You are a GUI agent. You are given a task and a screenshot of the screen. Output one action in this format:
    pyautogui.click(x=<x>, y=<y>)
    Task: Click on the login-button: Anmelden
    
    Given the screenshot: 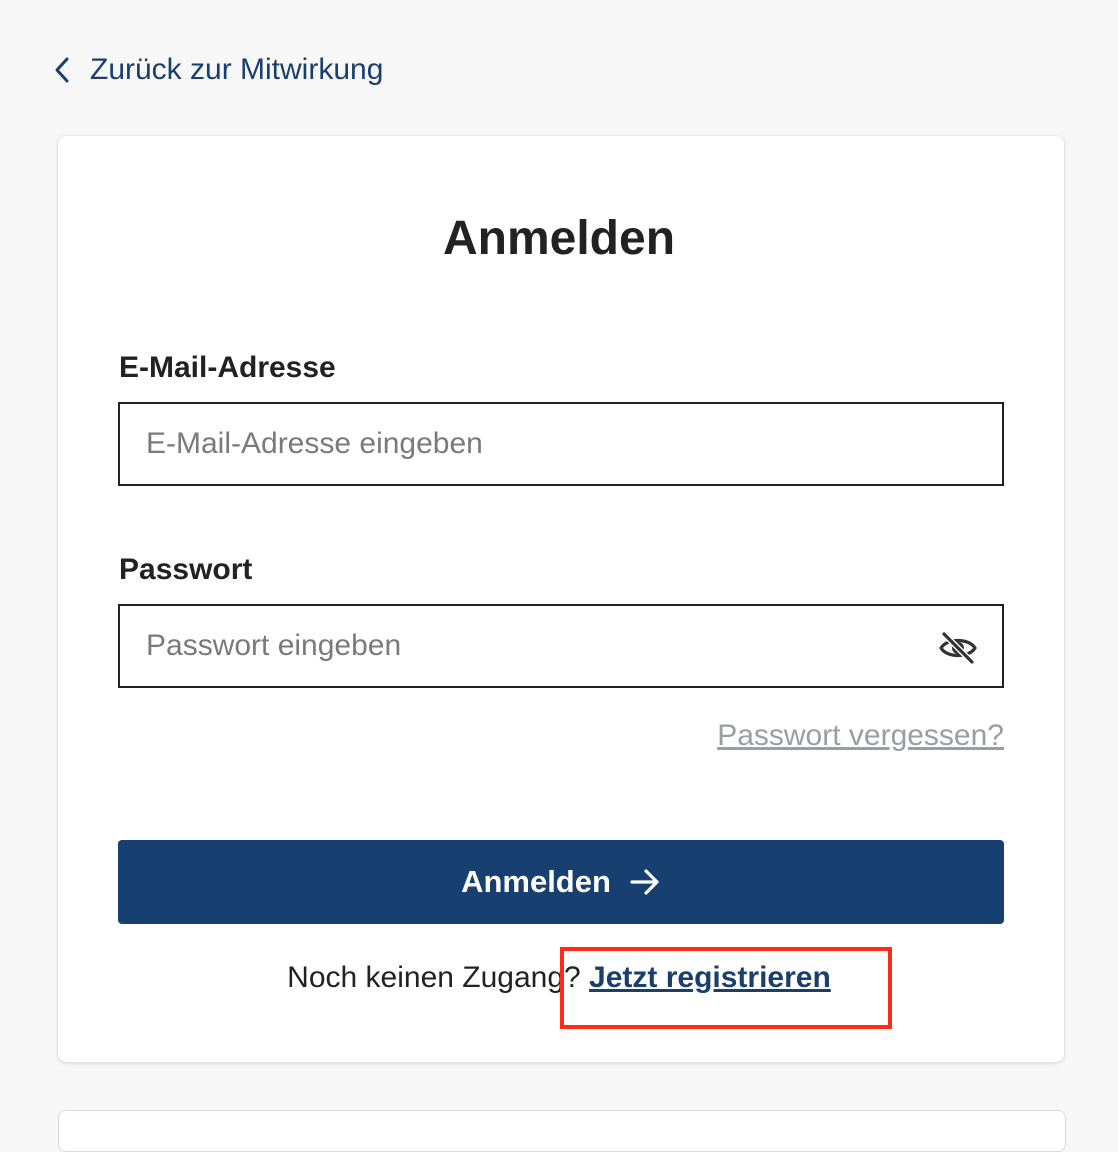 What is the action you would take?
    pyautogui.click(x=561, y=882)
    